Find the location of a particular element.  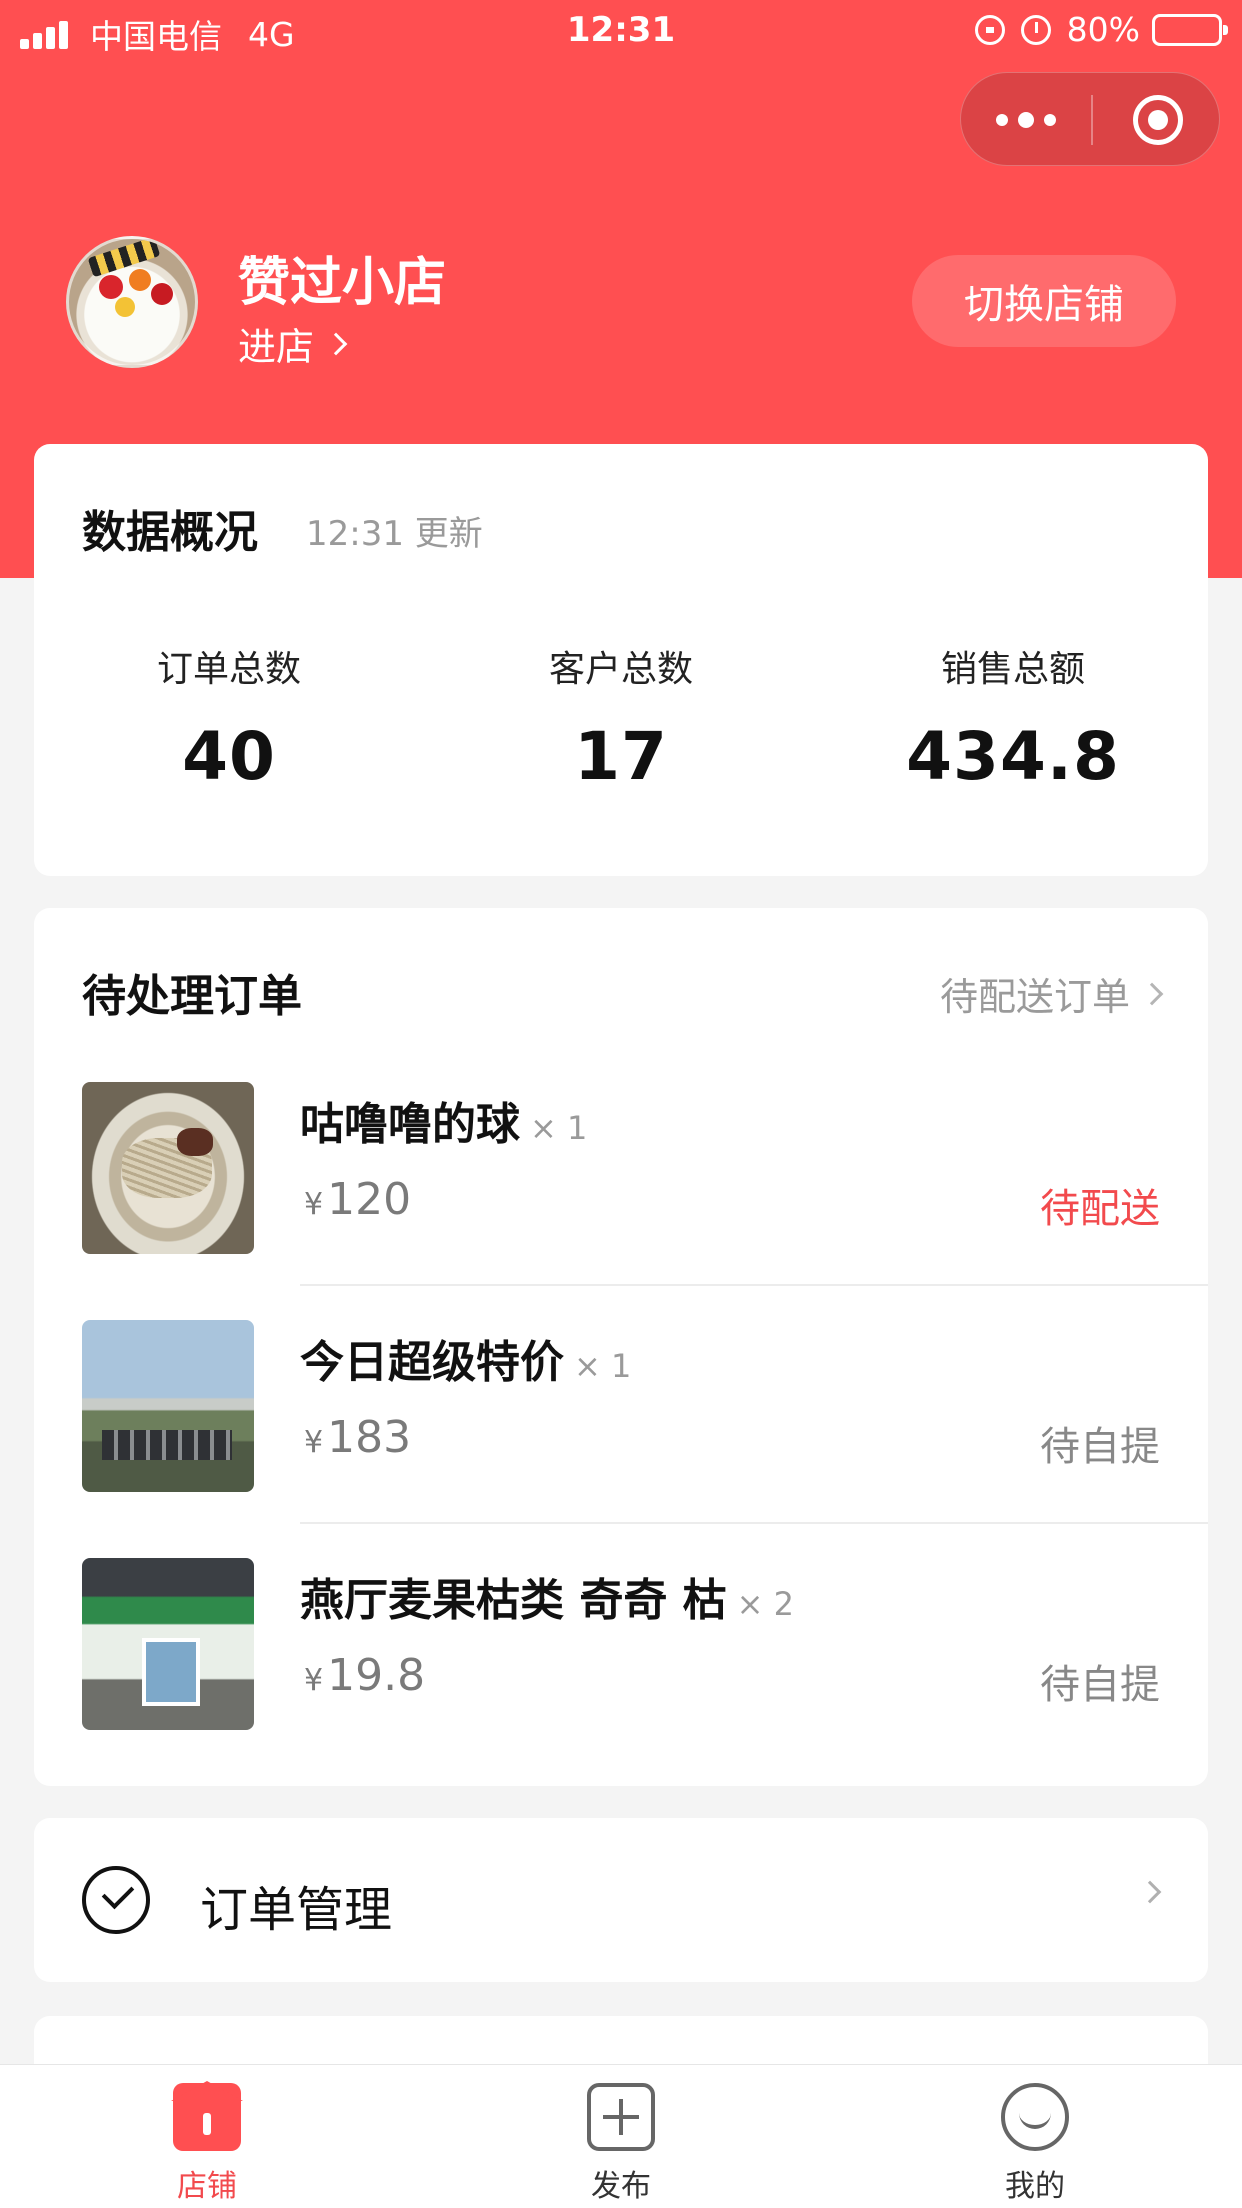

close-miniprogram-icon is located at coordinates (1158, 120).